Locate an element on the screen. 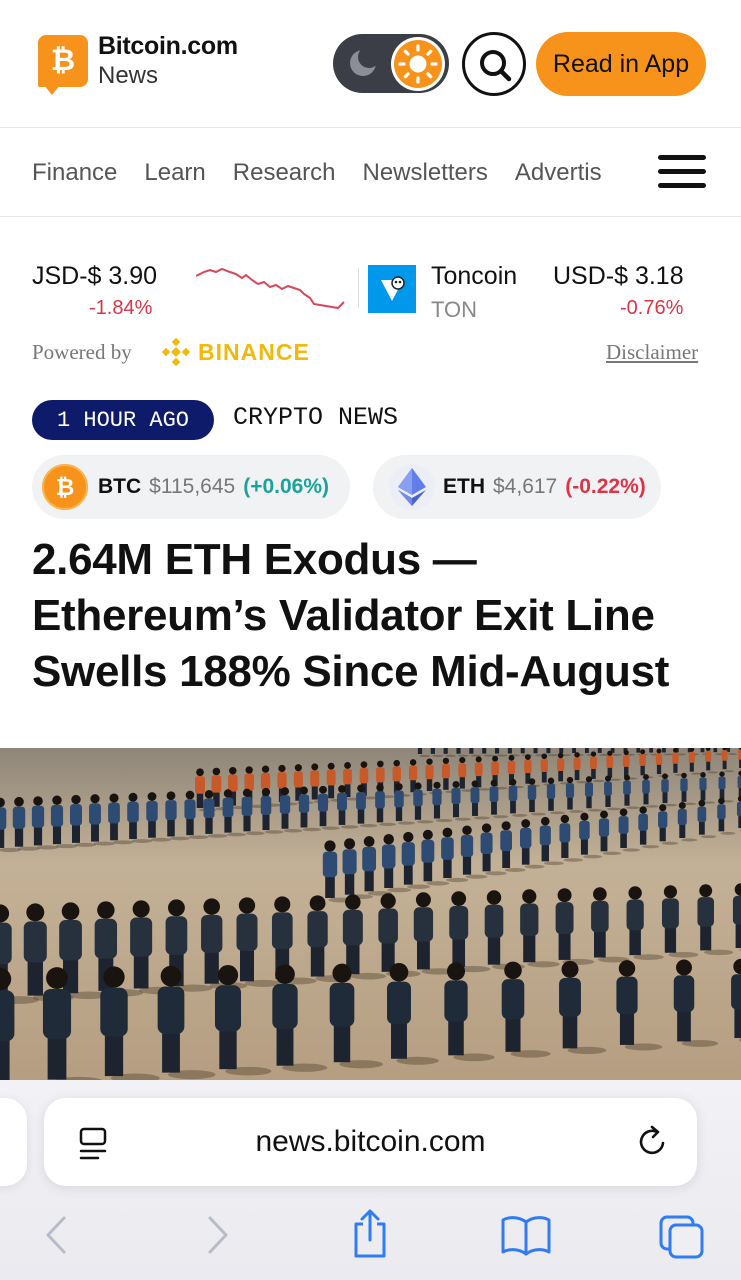  ethereum-icon is located at coordinates (412, 487).